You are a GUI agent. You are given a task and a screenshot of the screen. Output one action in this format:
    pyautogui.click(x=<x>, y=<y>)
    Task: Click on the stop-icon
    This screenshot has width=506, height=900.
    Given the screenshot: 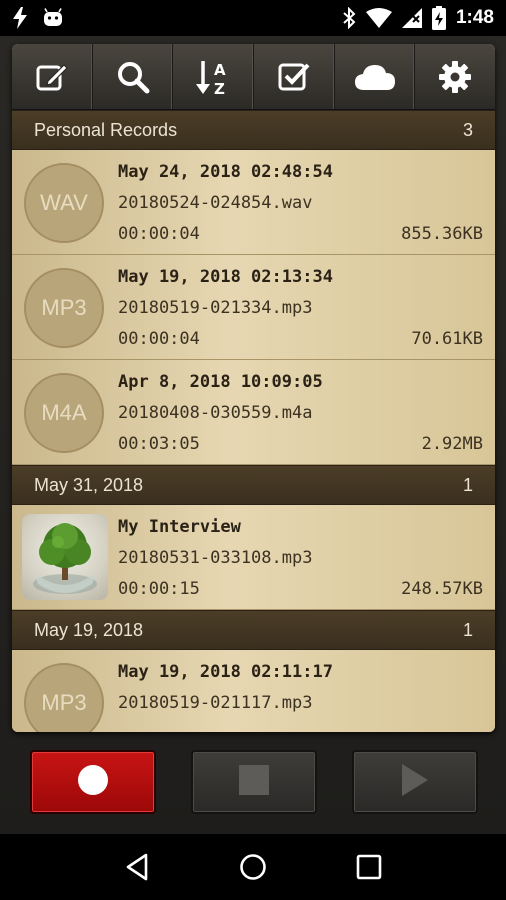 What is the action you would take?
    pyautogui.click(x=254, y=782)
    